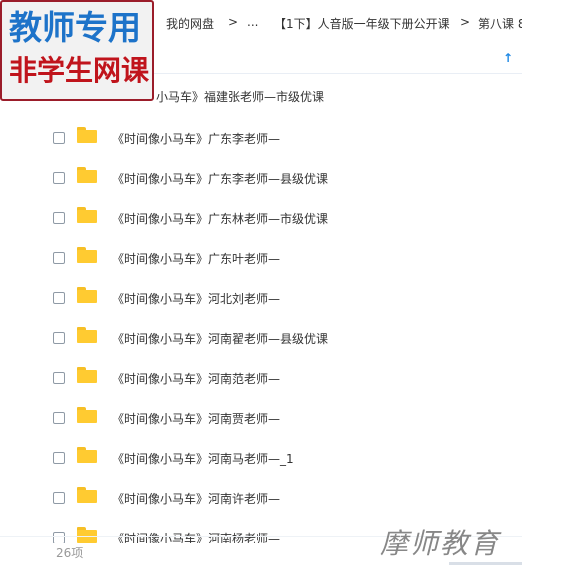 This screenshot has height=565, width=565. Describe the element at coordinates (196, 418) in the screenshot. I see `file-name: 《时间像小马车》河南贾老师—` at that location.